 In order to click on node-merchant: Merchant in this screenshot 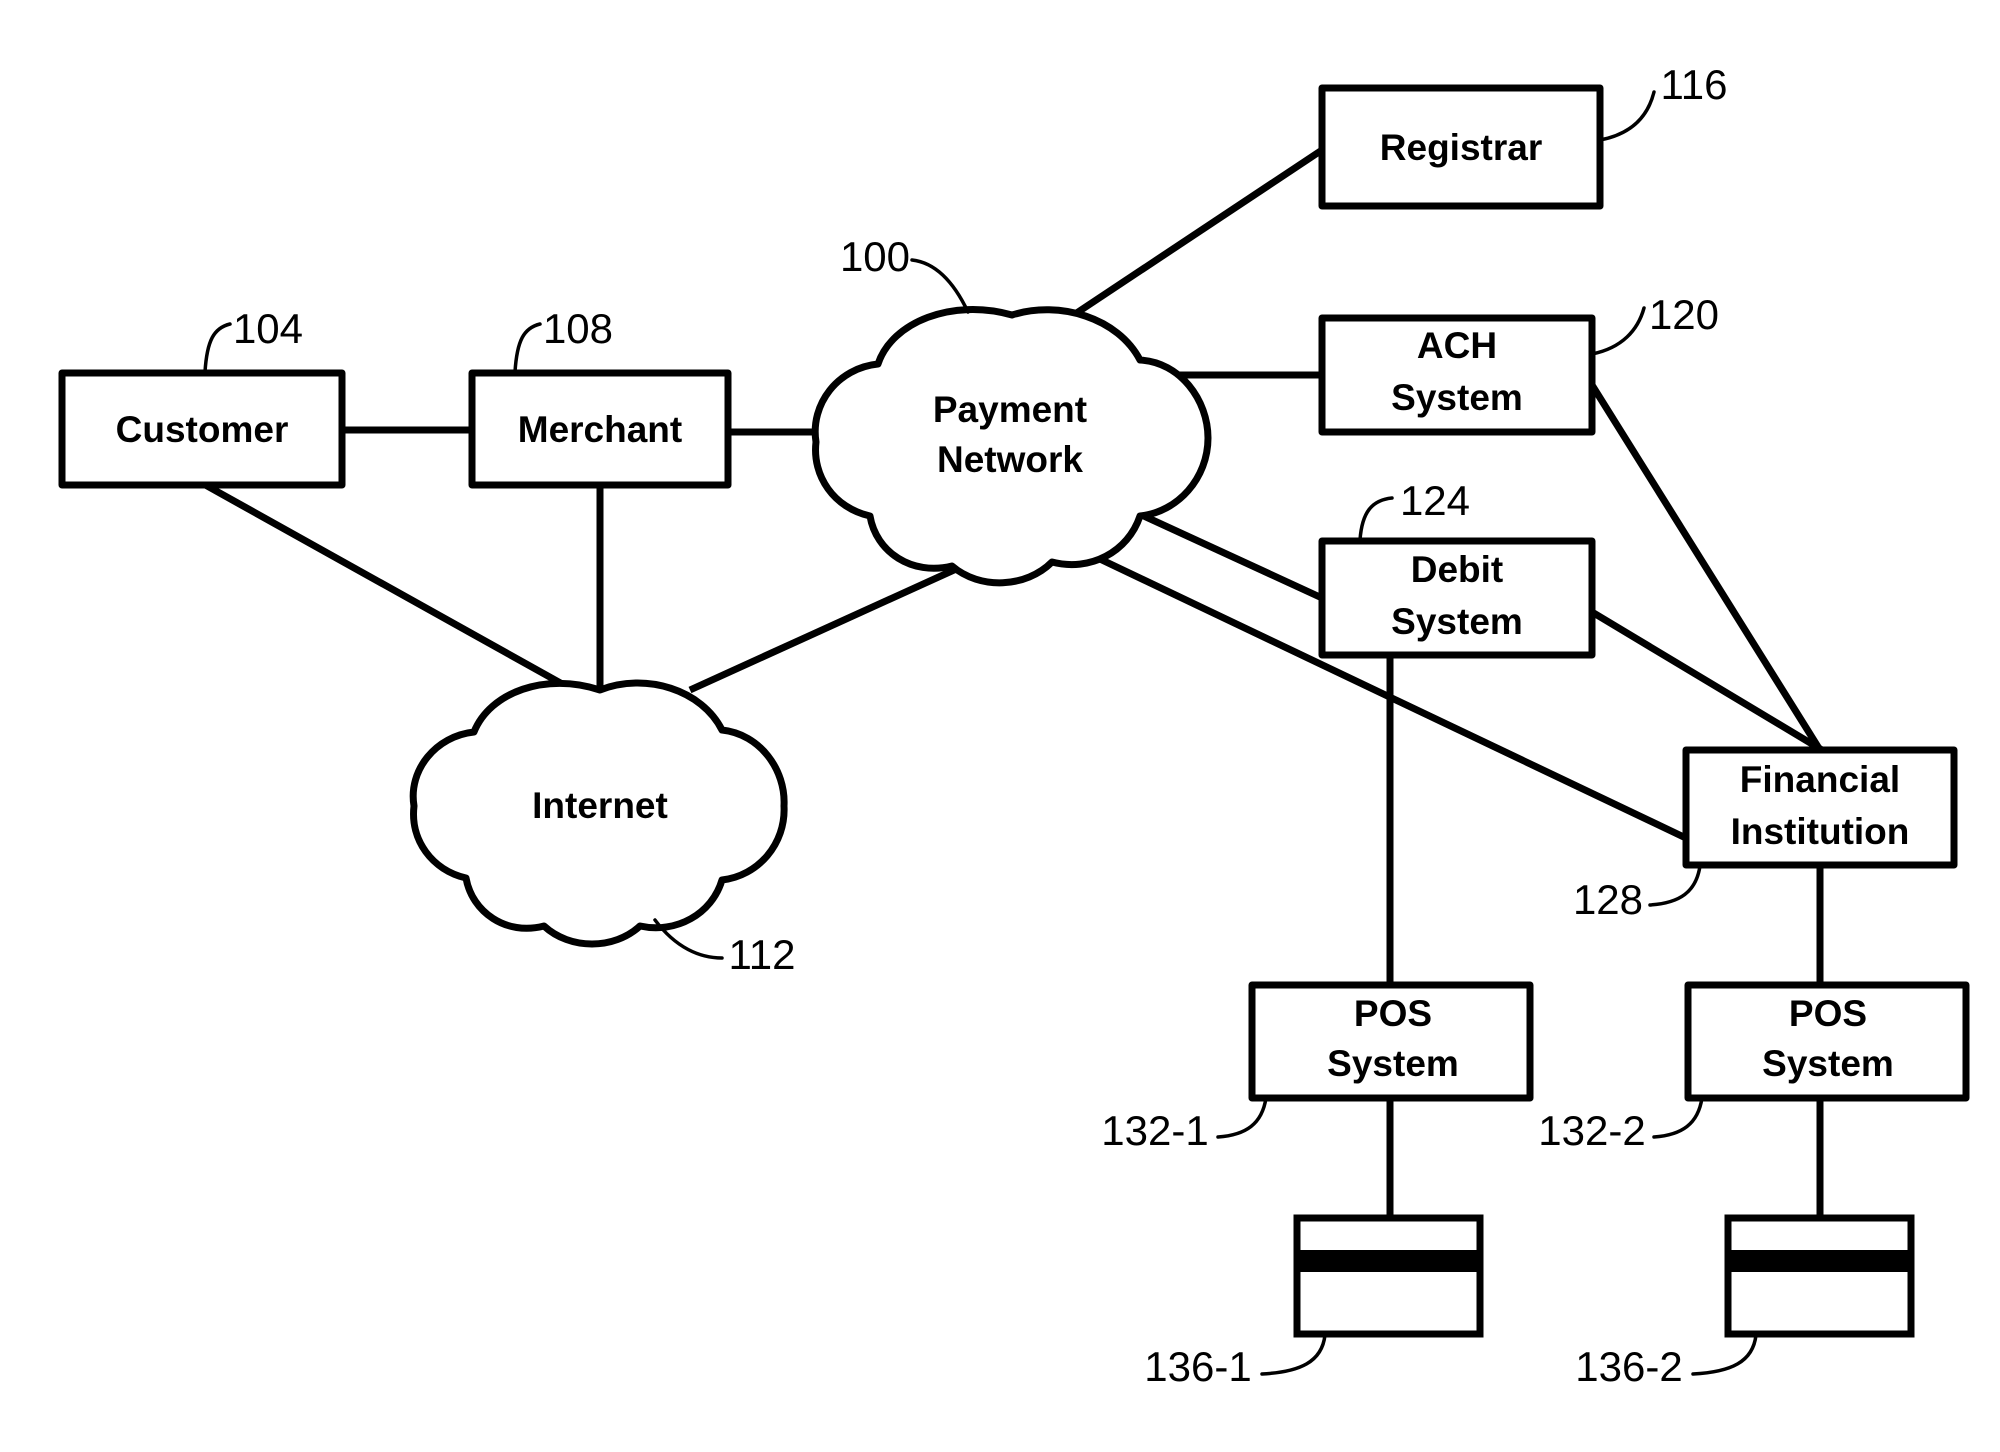, I will do `click(600, 429)`.